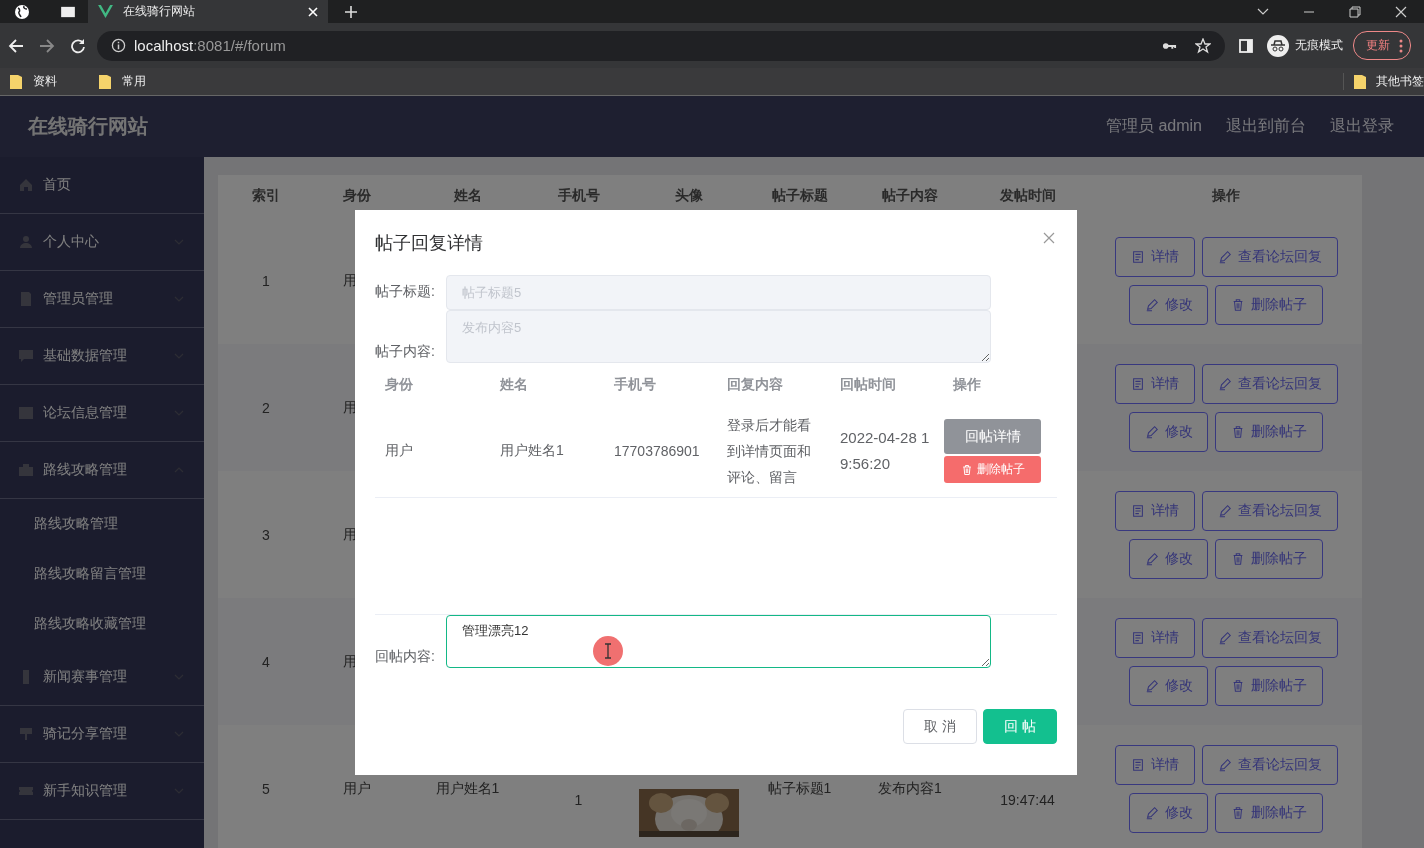 Image resolution: width=1424 pixels, height=848 pixels. I want to click on field-label: 帖子标题:, so click(405, 291).